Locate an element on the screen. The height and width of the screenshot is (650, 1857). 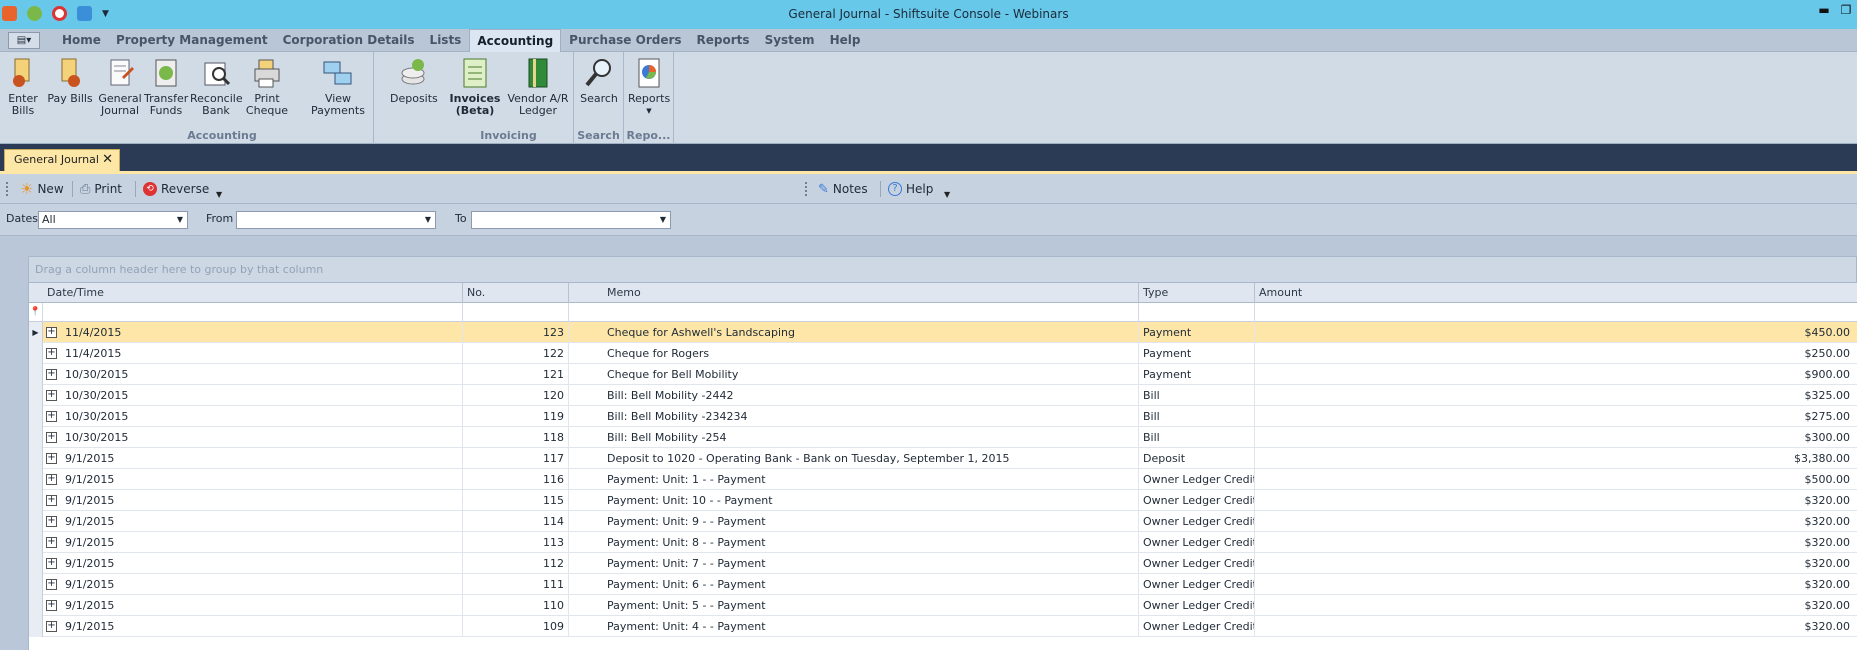
view-payments-button: View Payments is located at coordinates (338, 86).